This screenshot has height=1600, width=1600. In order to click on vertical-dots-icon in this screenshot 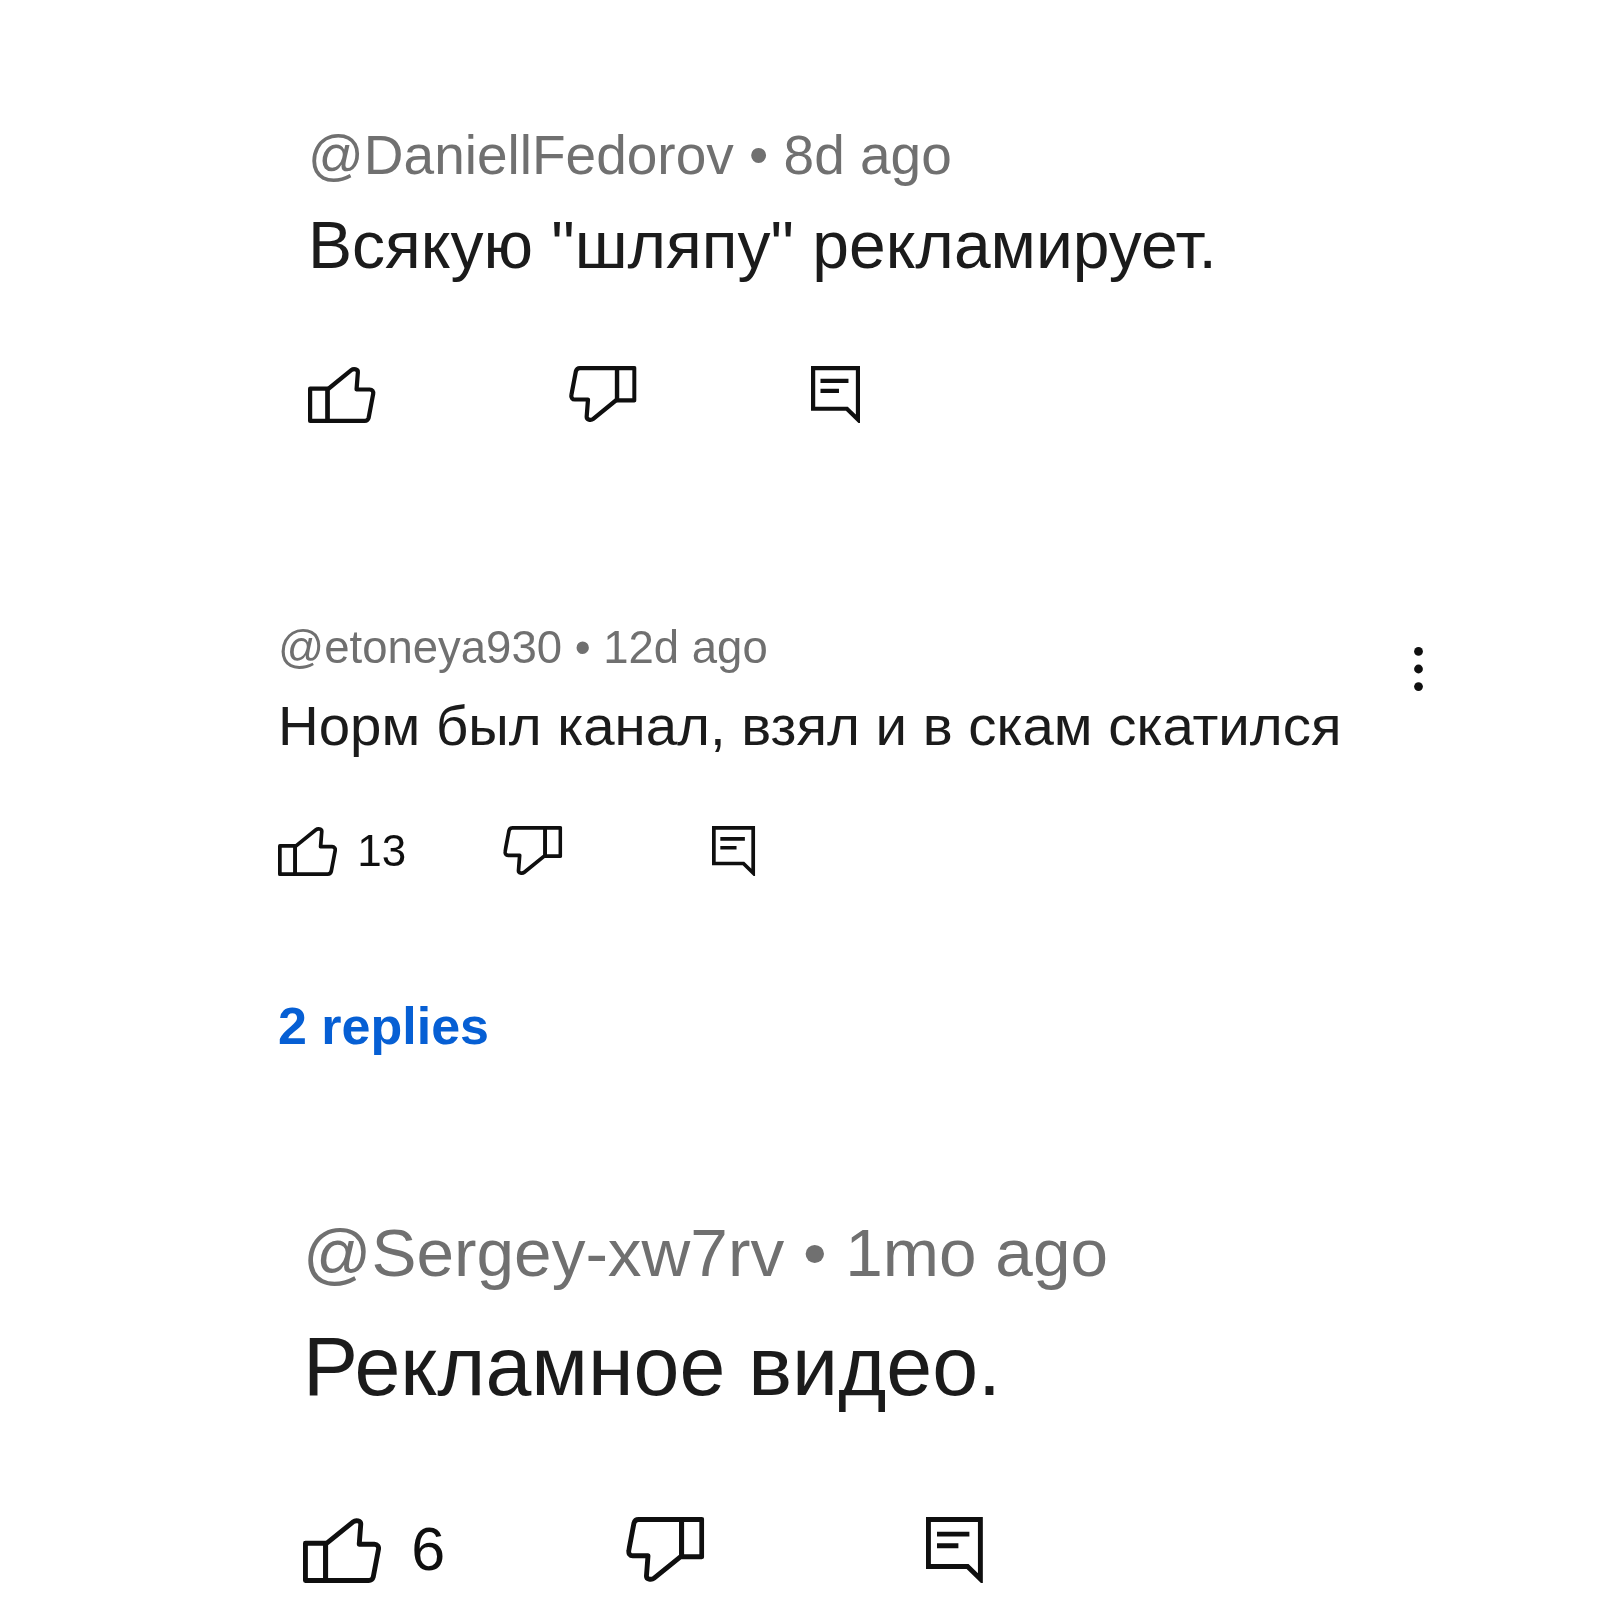, I will do `click(1418, 669)`.